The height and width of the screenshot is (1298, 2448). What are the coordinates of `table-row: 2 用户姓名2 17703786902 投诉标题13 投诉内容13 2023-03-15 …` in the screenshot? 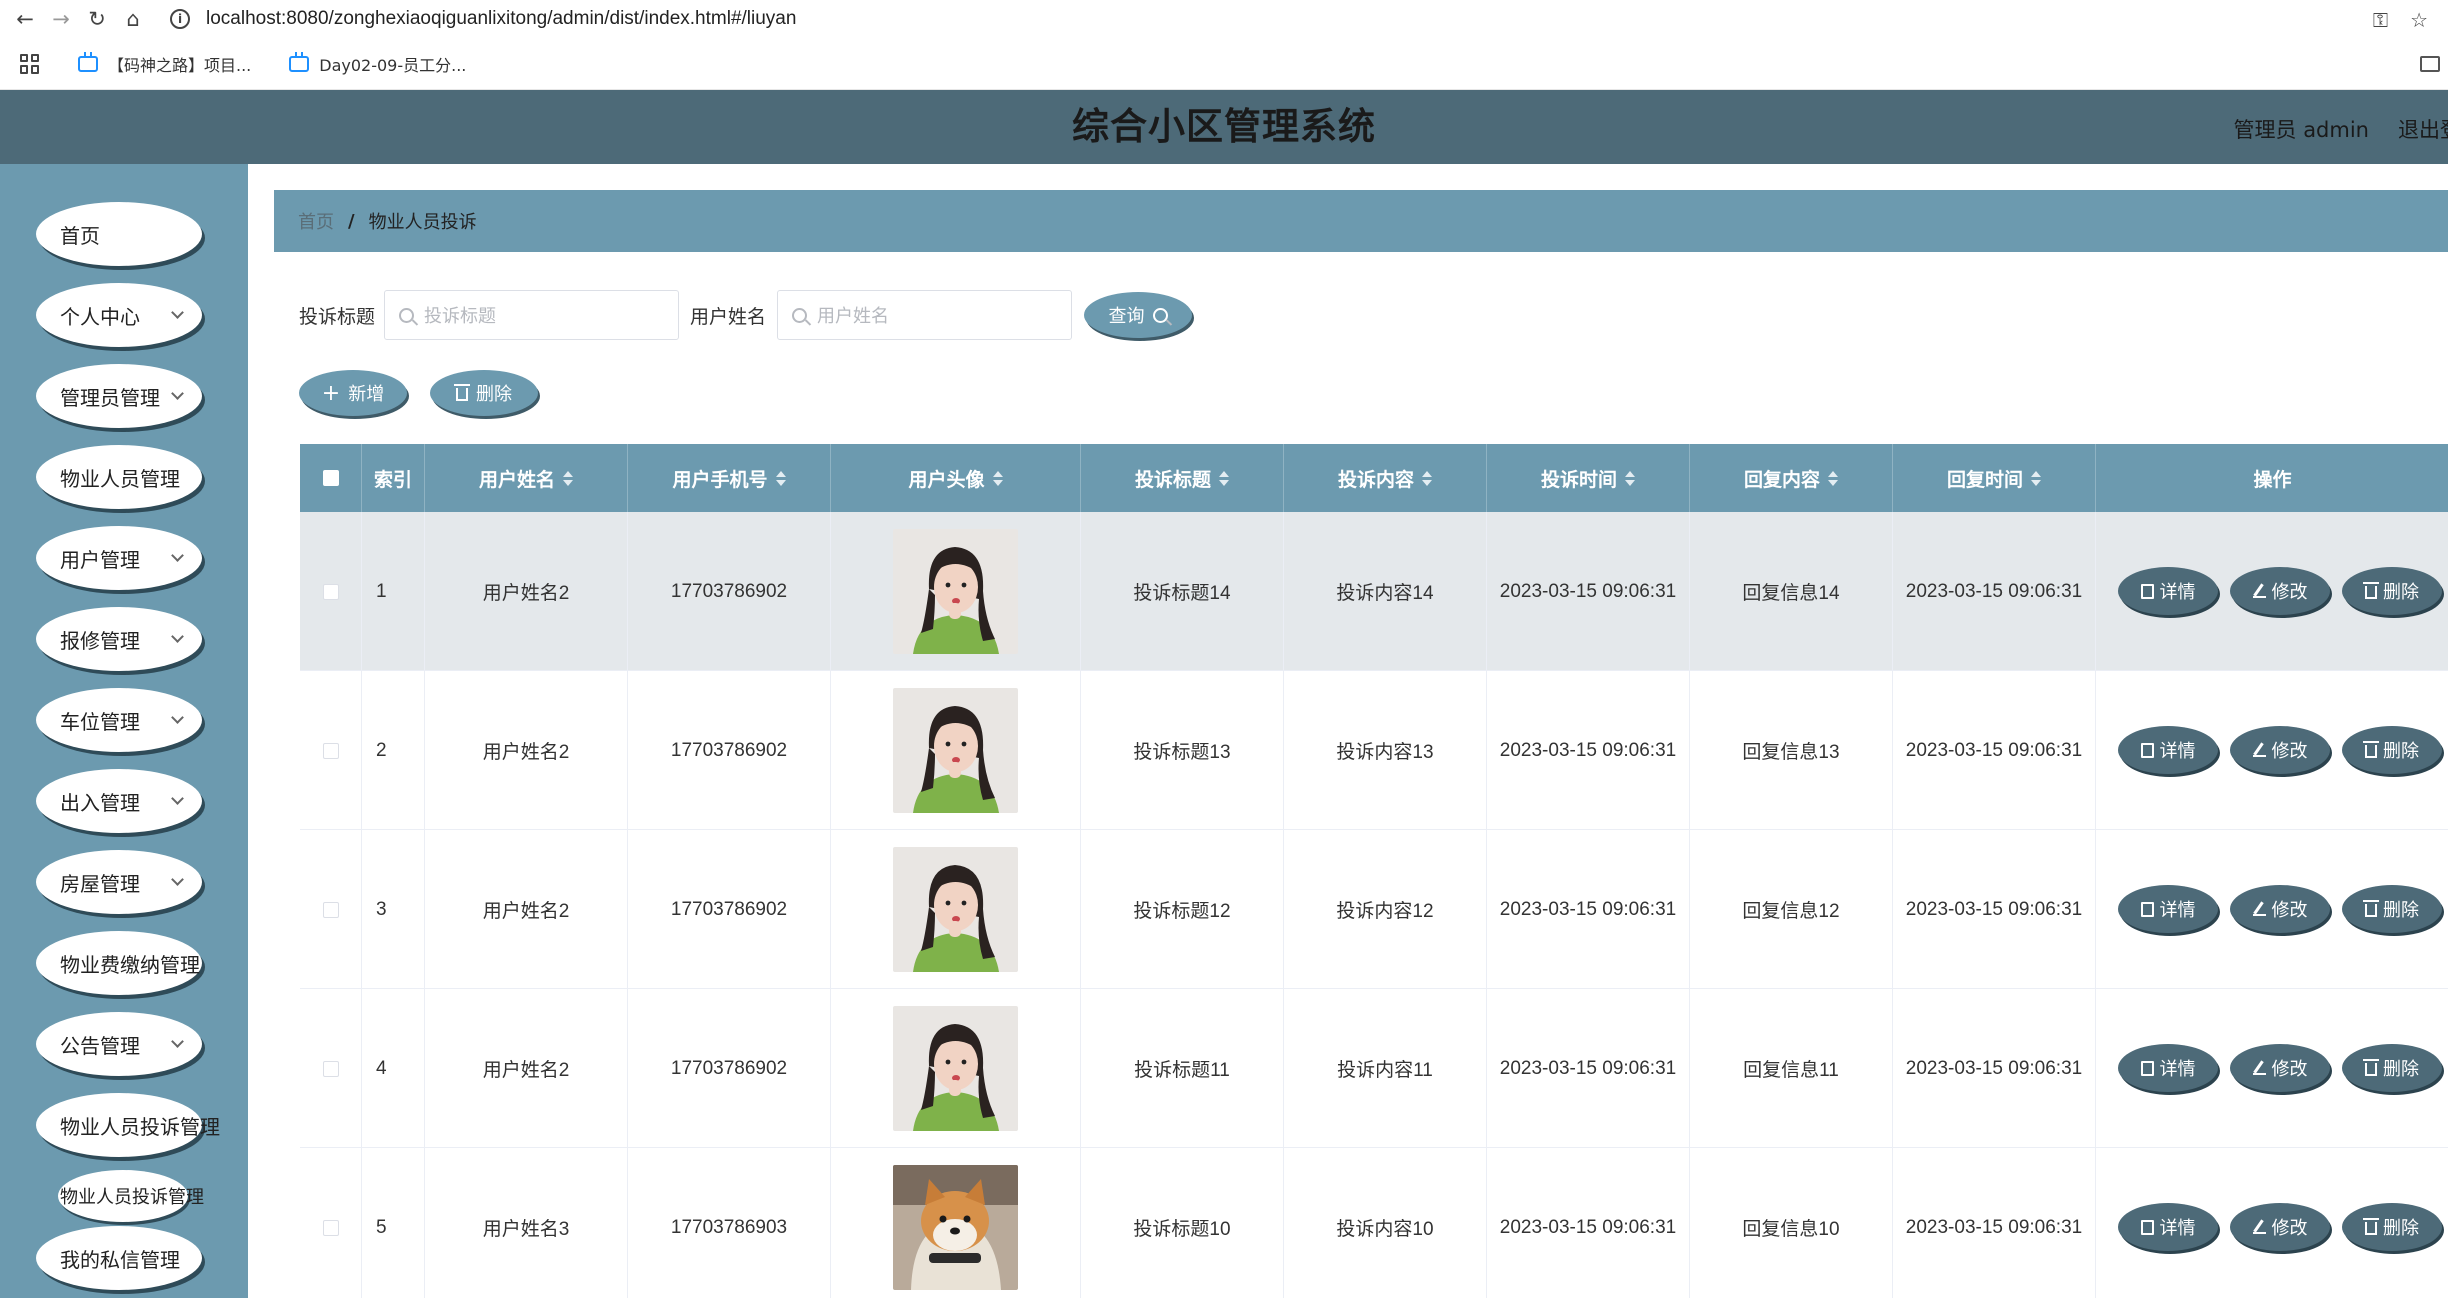 It's located at (1374, 750).